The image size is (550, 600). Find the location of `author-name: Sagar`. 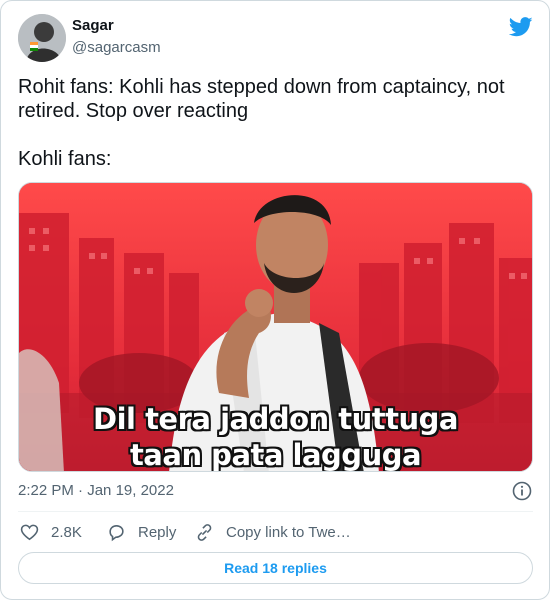

author-name: Sagar is located at coordinates (93, 25).